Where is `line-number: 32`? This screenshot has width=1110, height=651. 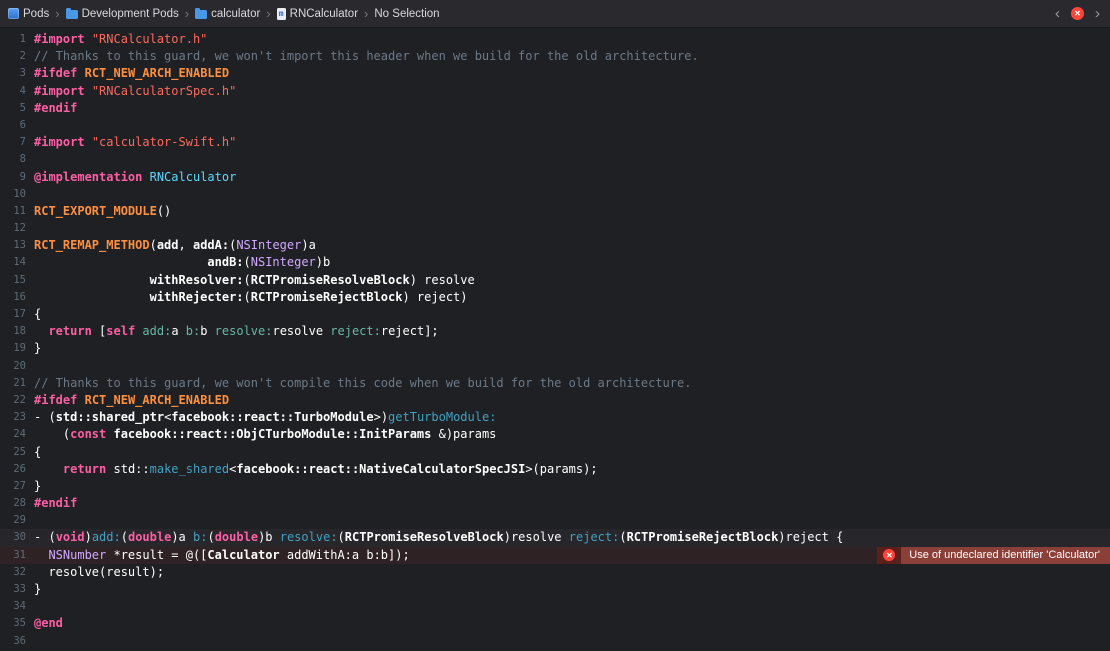 line-number: 32 is located at coordinates (13, 572).